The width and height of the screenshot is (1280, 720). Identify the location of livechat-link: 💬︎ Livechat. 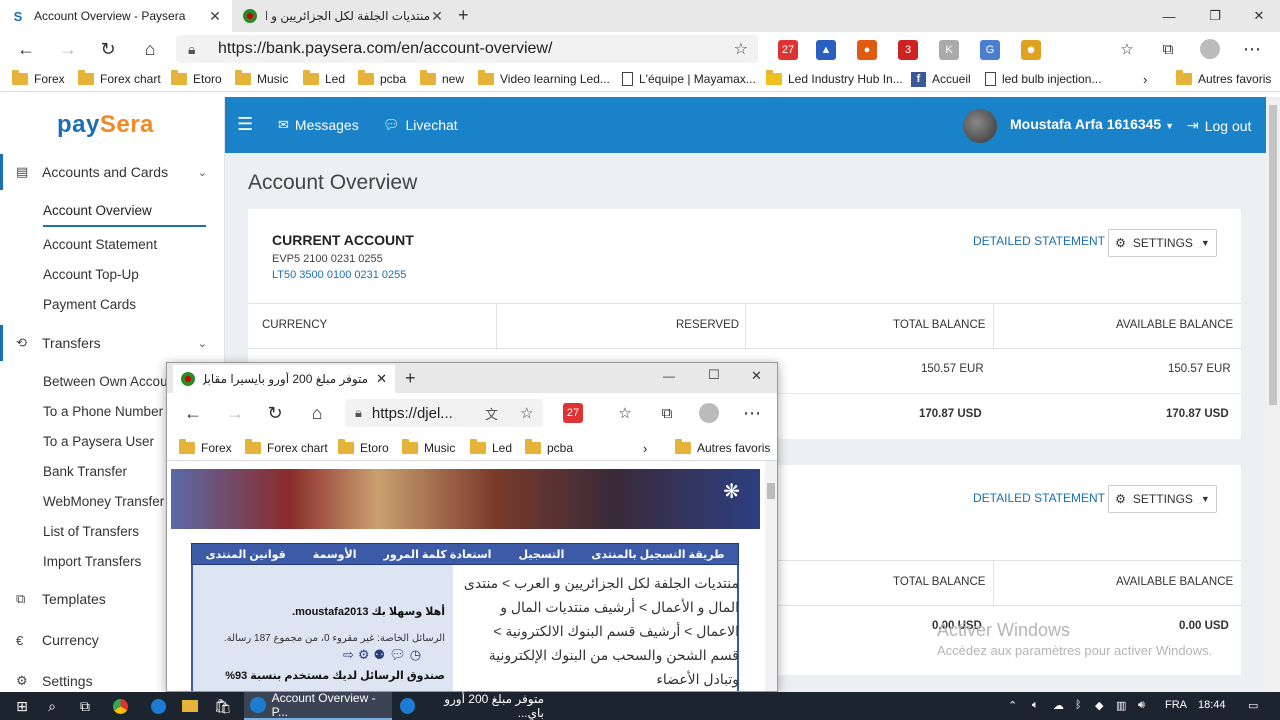
(420, 125).